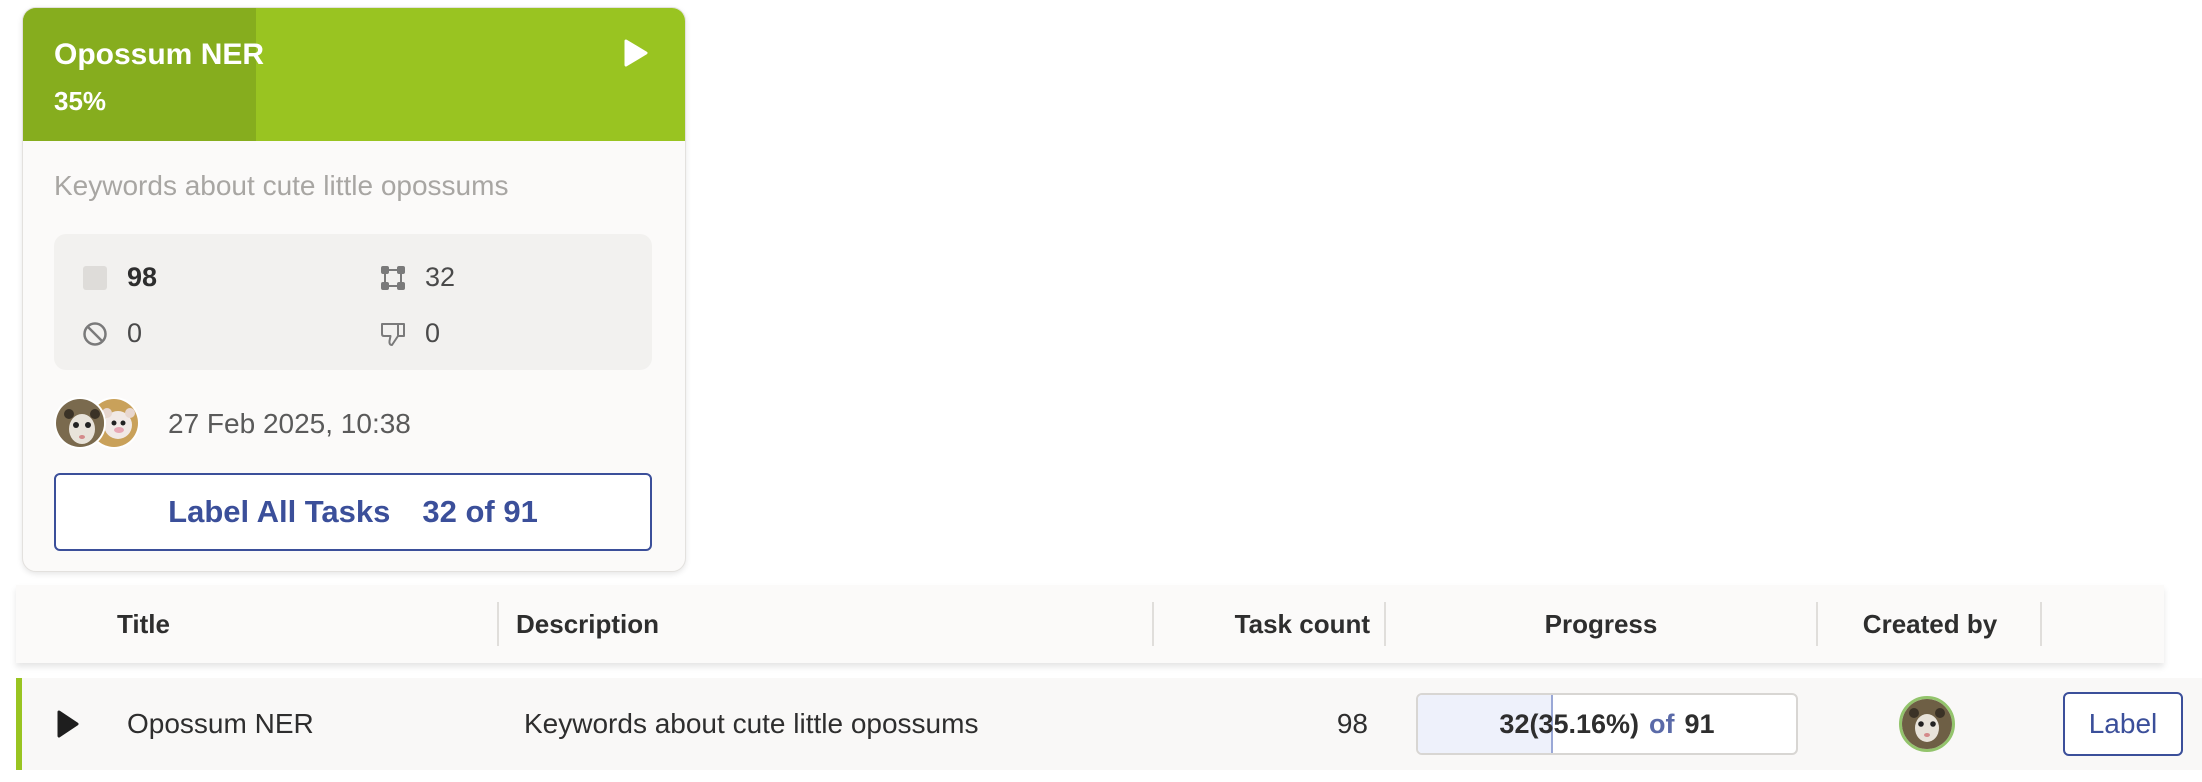 This screenshot has height=782, width=2202. Describe the element at coordinates (279, 511) in the screenshot. I see `label-all-tasks-label: Label All Tasks` at that location.